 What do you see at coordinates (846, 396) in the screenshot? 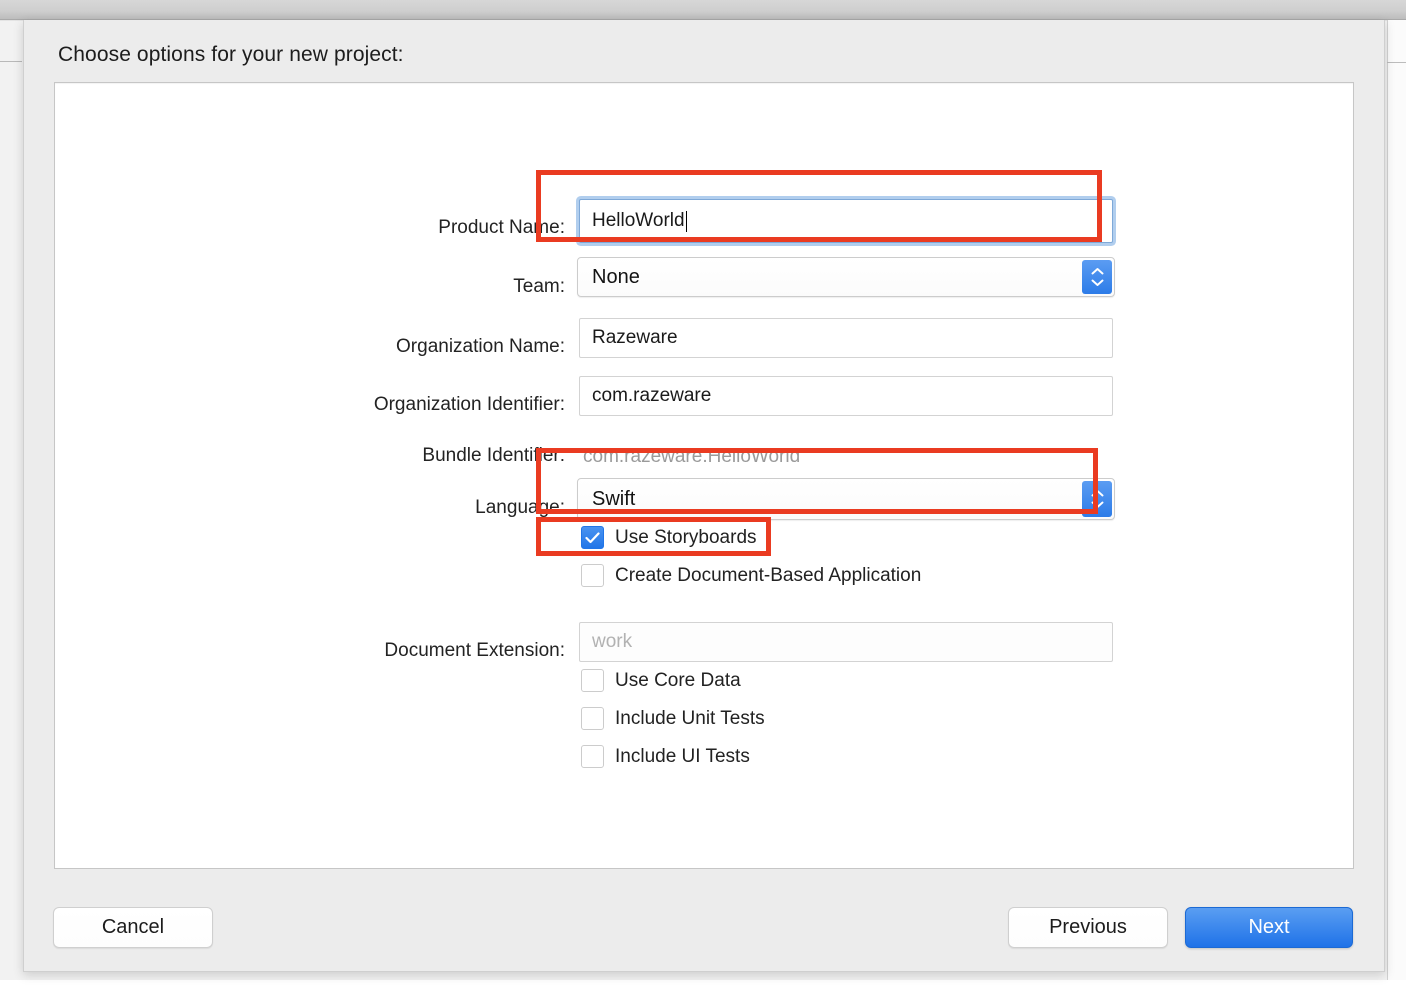
I see `organization-identifier-input: com.razeware` at bounding box center [846, 396].